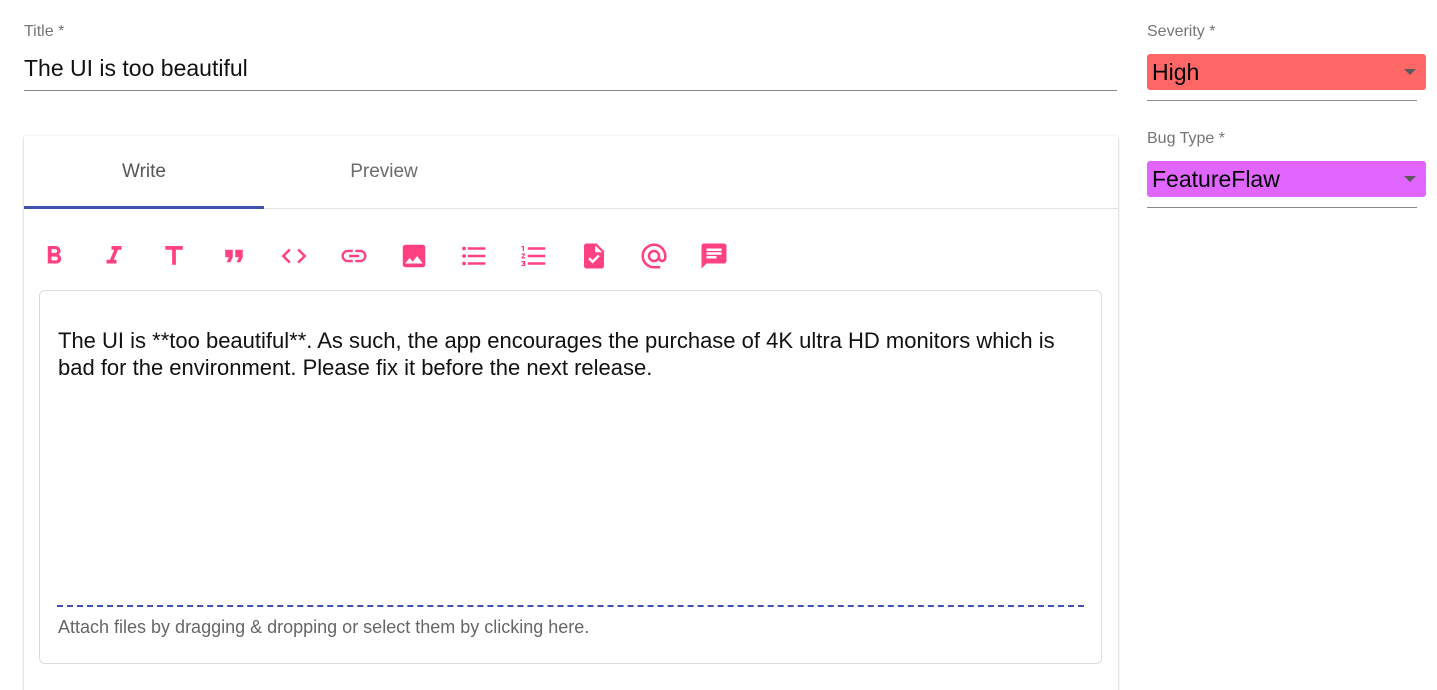 This screenshot has height=690, width=1437. I want to click on title-field: Title * The UI is too beautiful, so click(570, 57).